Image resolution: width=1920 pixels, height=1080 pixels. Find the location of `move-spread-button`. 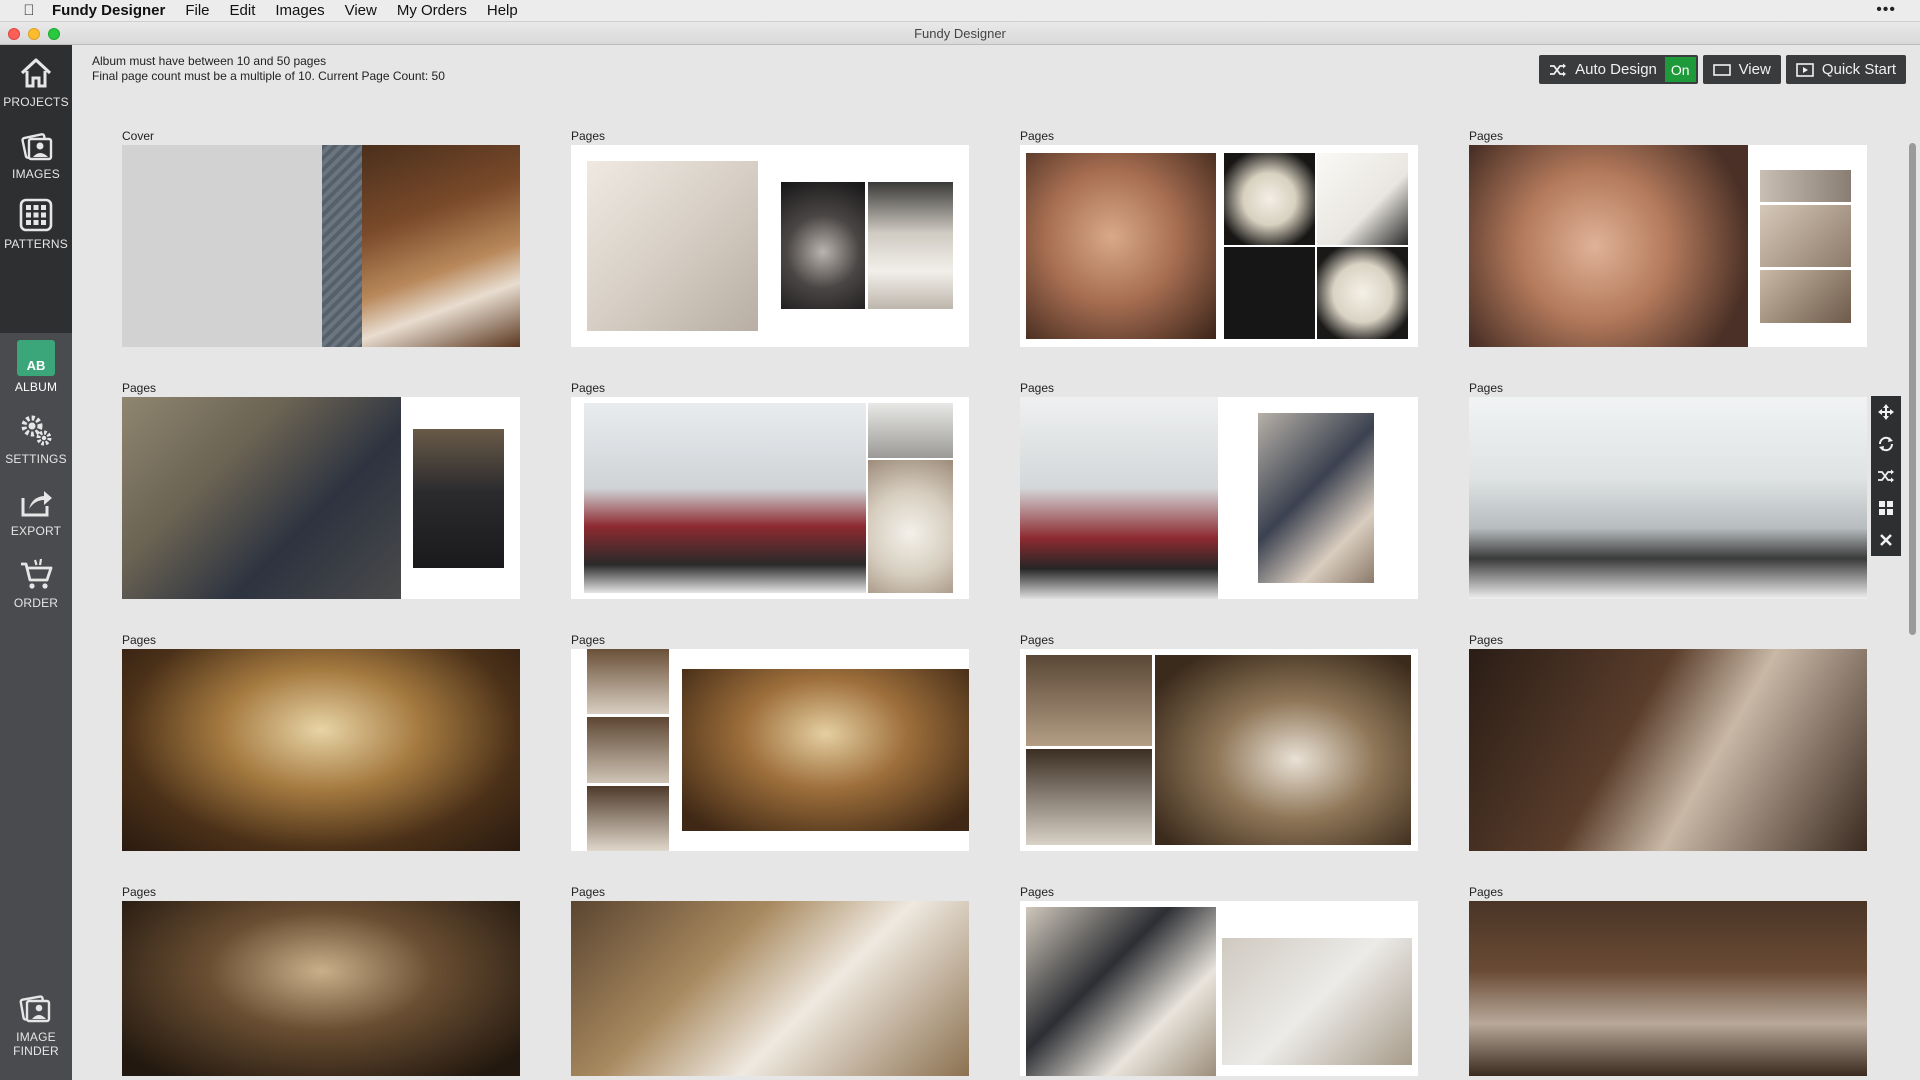

move-spread-button is located at coordinates (1886, 412).